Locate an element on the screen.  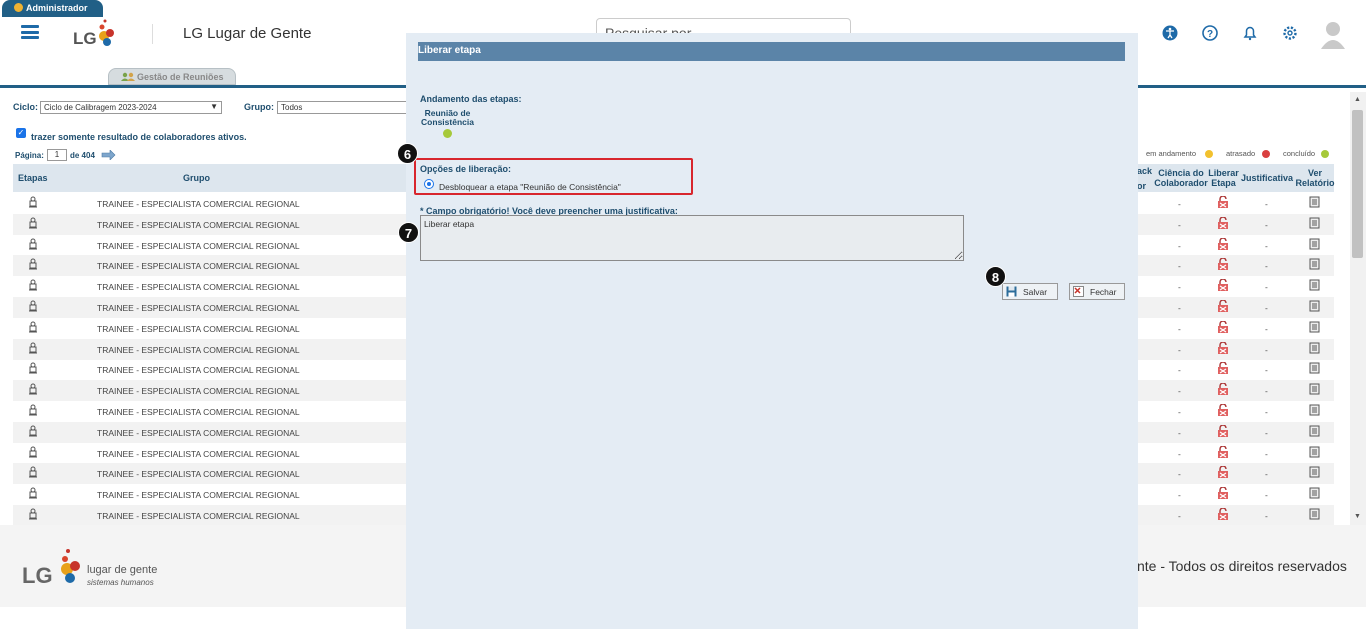
gear-icon is located at coordinates (1290, 33).